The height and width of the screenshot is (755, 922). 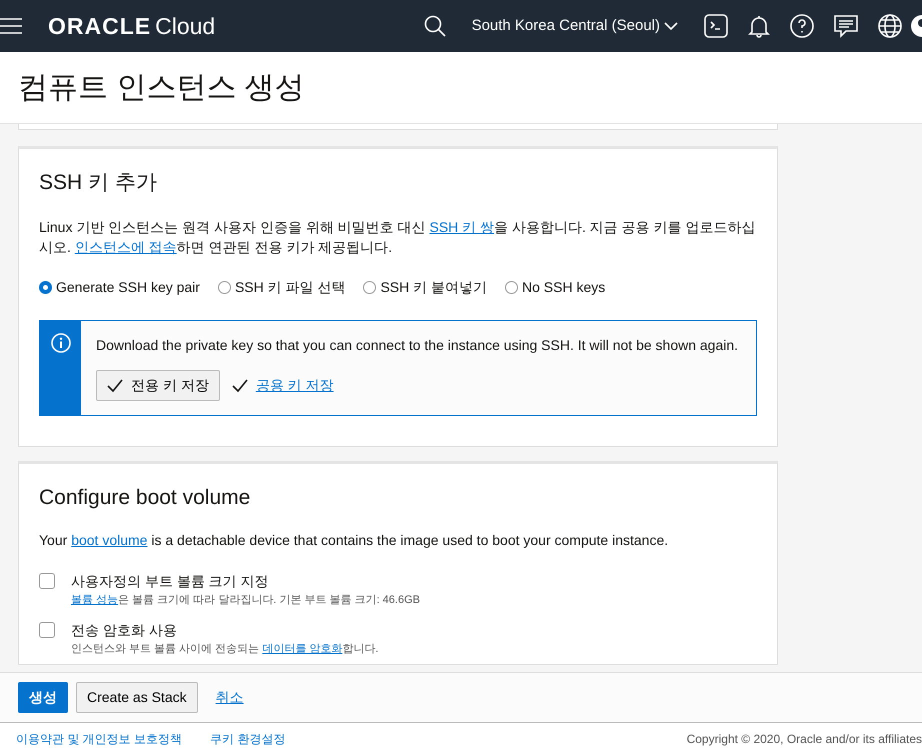 I want to click on inline-link: 데이터를 암호화, so click(x=302, y=649).